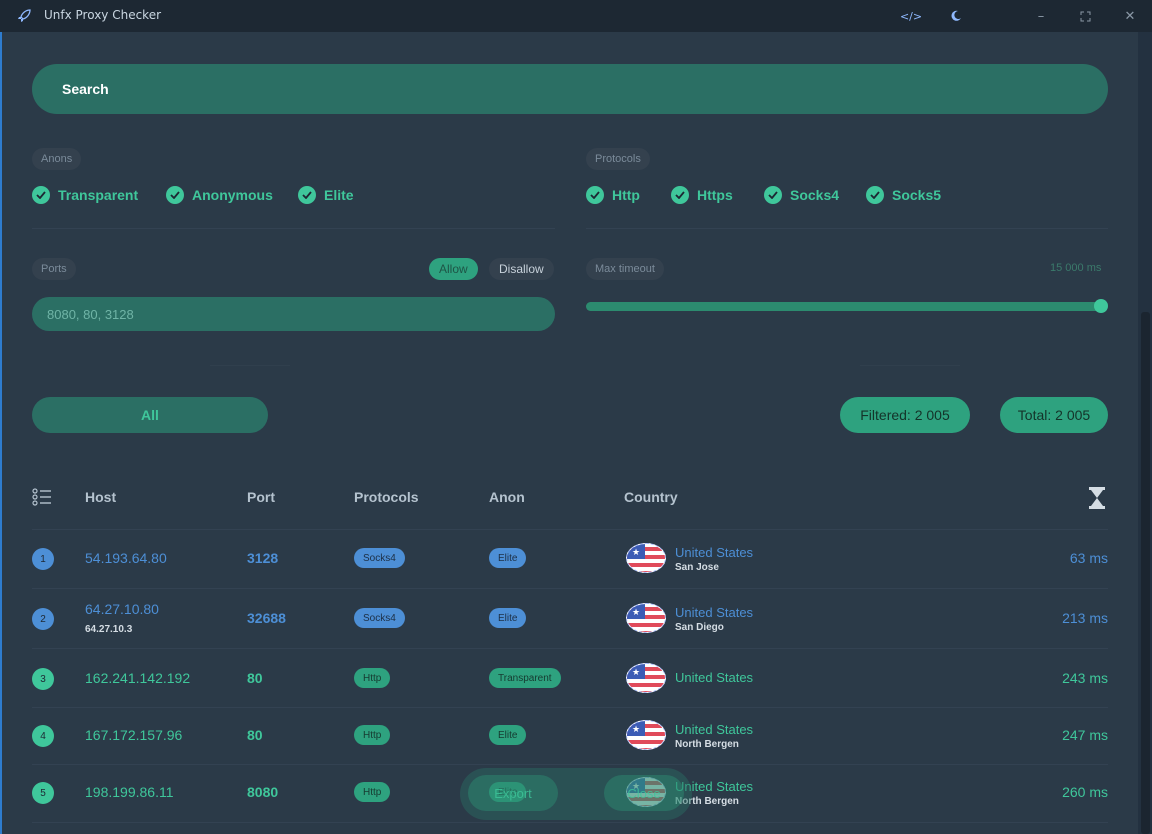  I want to click on close-button: Close, so click(644, 793).